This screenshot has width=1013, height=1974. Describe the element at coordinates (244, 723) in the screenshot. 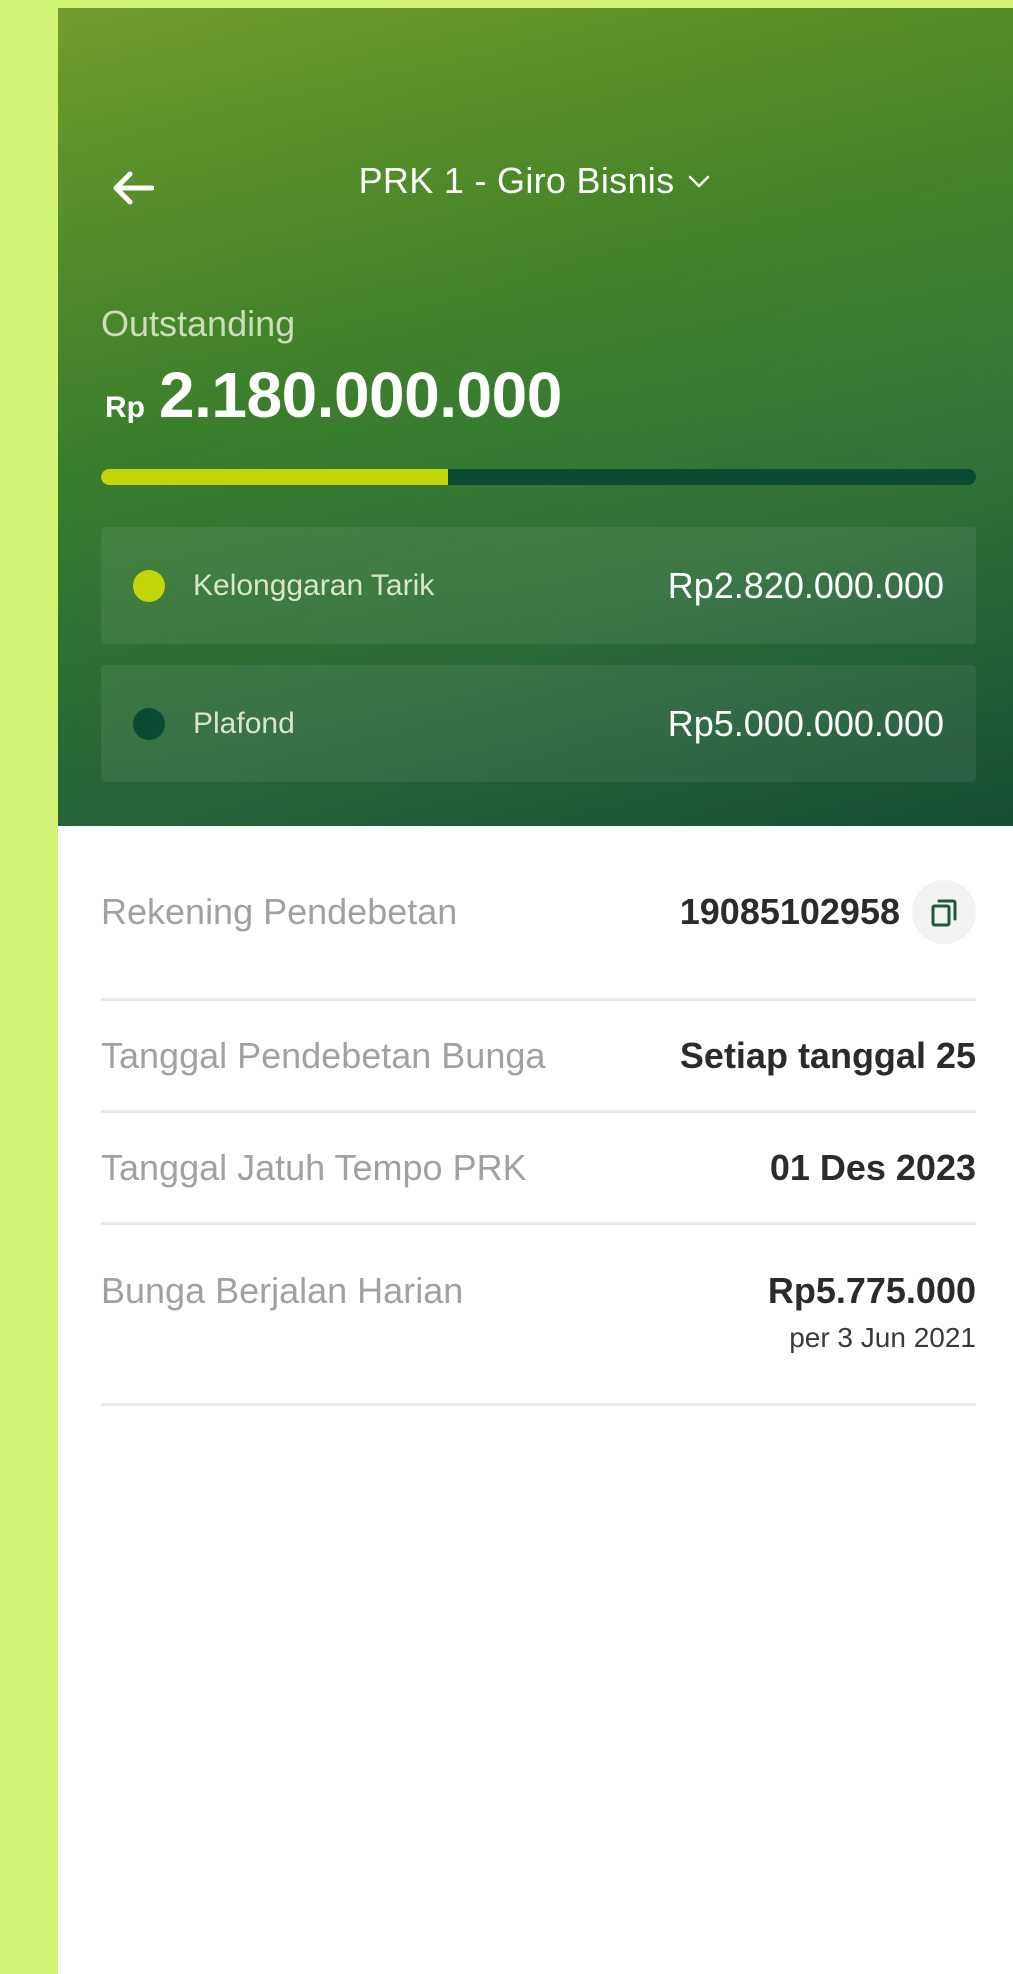

I see `card-label: Plafond` at that location.